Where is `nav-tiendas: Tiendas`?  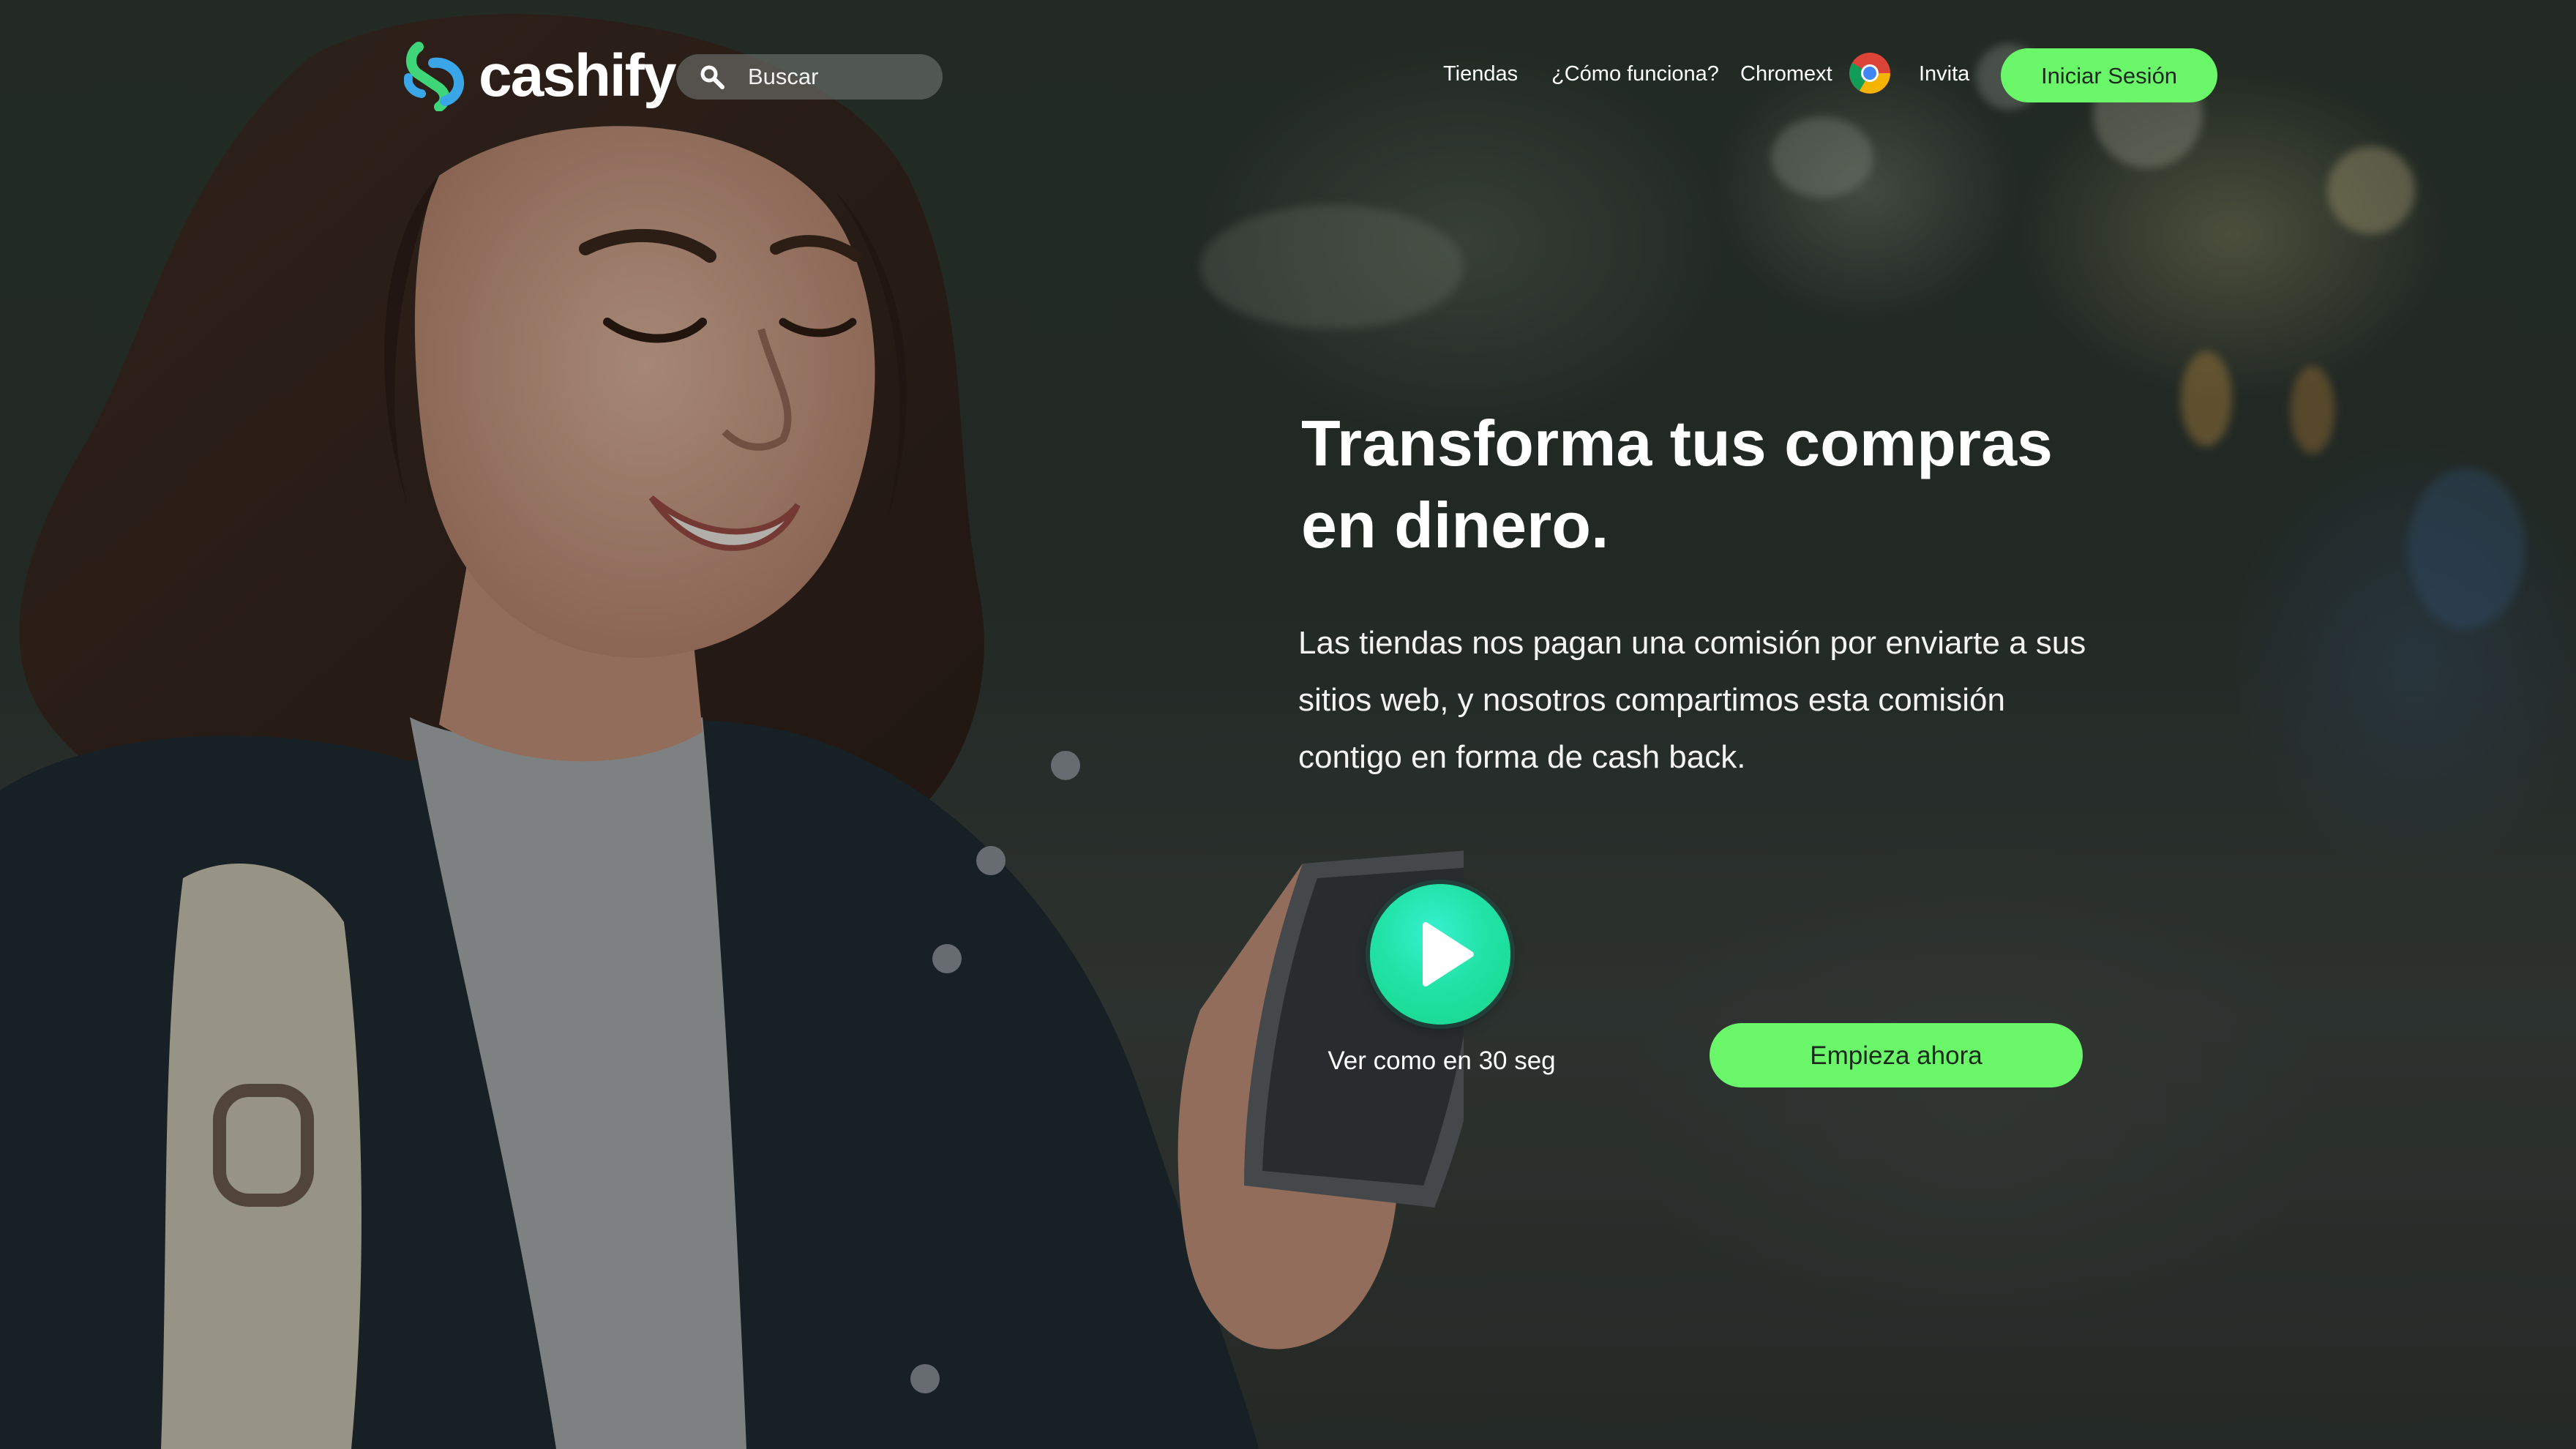 nav-tiendas: Tiendas is located at coordinates (1480, 74).